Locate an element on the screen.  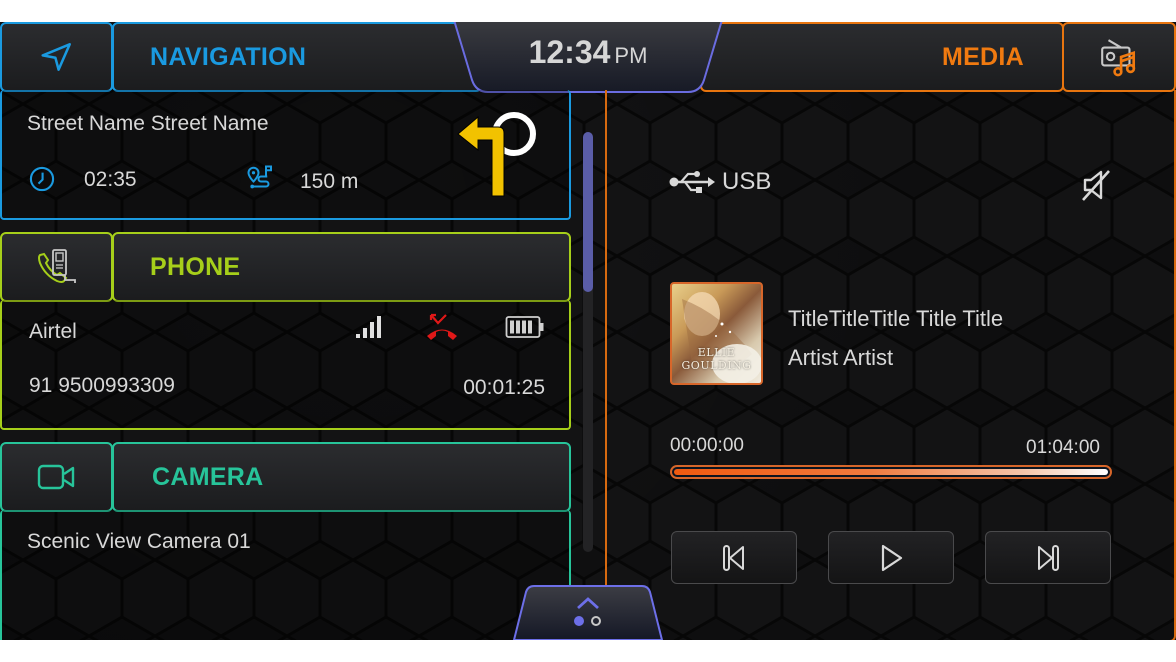
navigation-arrow-icon is located at coordinates (55, 57).